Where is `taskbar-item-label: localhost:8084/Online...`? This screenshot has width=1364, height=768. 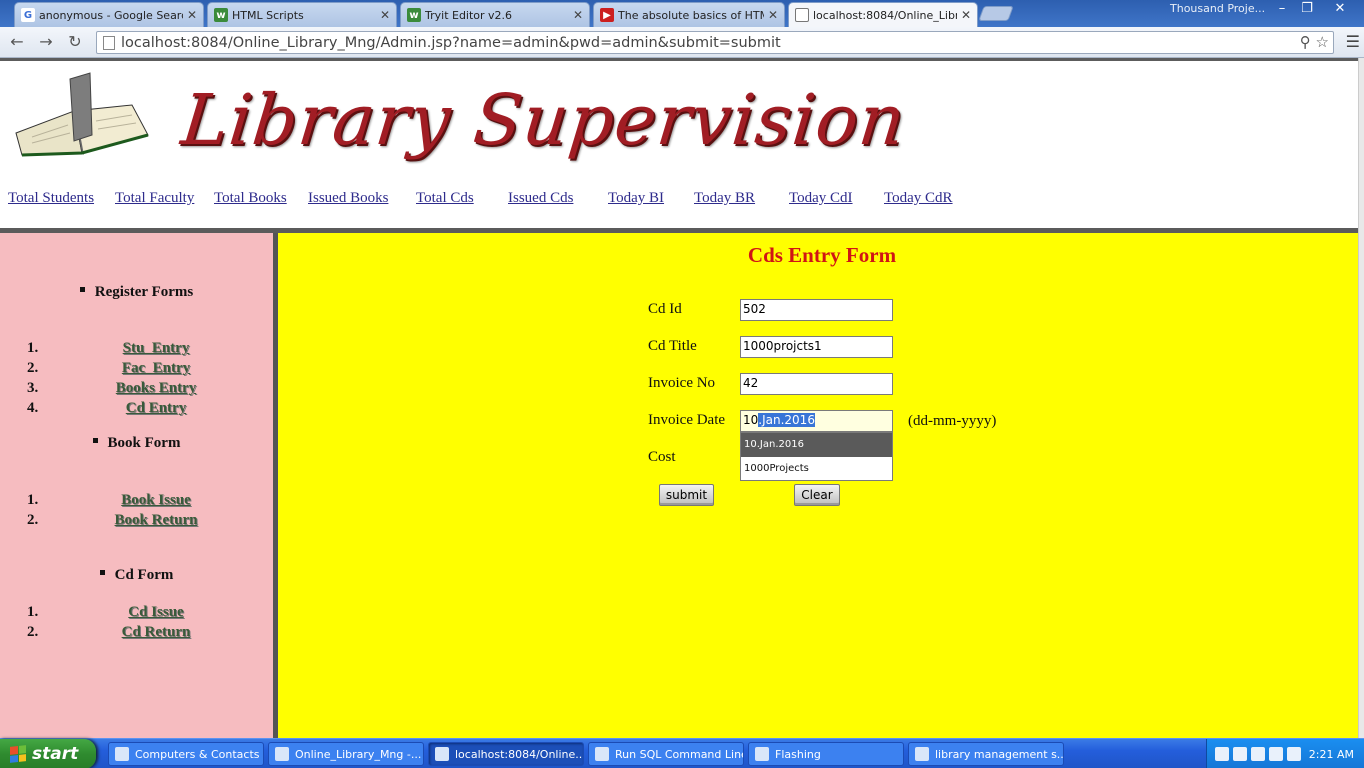 taskbar-item-label: localhost:8084/Online... is located at coordinates (519, 754).